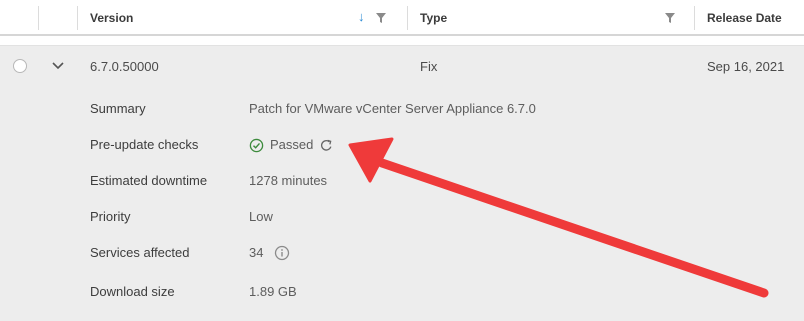 The height and width of the screenshot is (321, 804). Describe the element at coordinates (58, 66) in the screenshot. I see `chevron-down-icon` at that location.